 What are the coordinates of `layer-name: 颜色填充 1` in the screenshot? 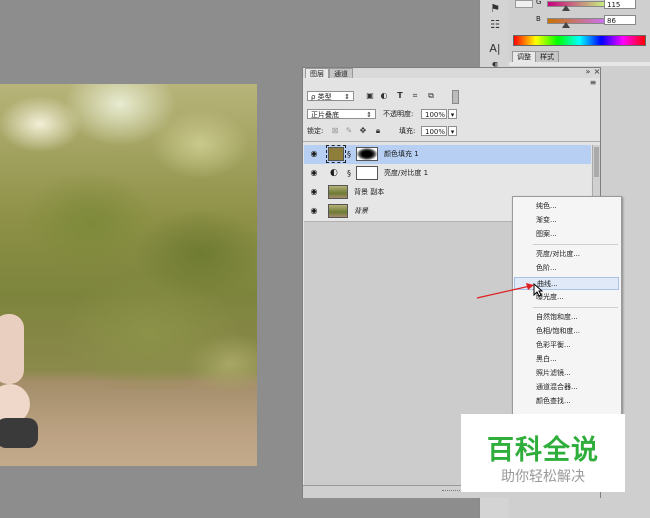 It's located at (401, 154).